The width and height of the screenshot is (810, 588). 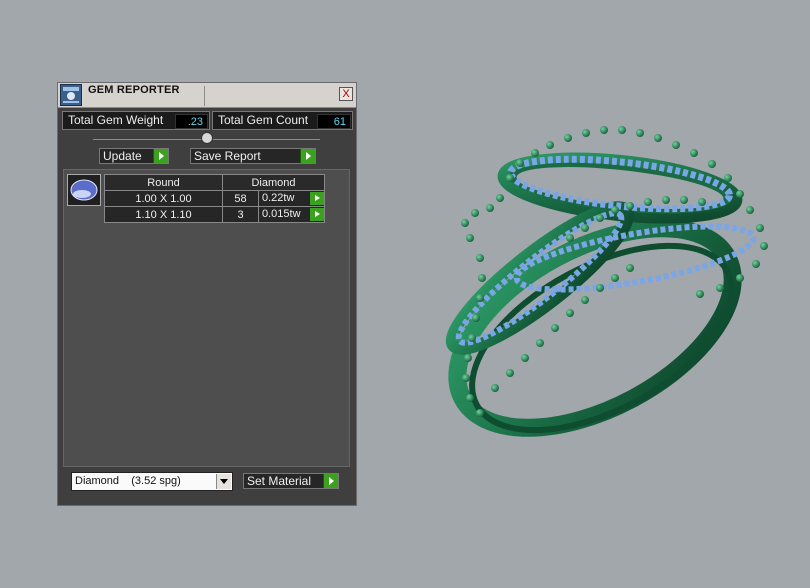 I want to click on total-gem-weight-label: Total Gem Weight, so click(x=116, y=120).